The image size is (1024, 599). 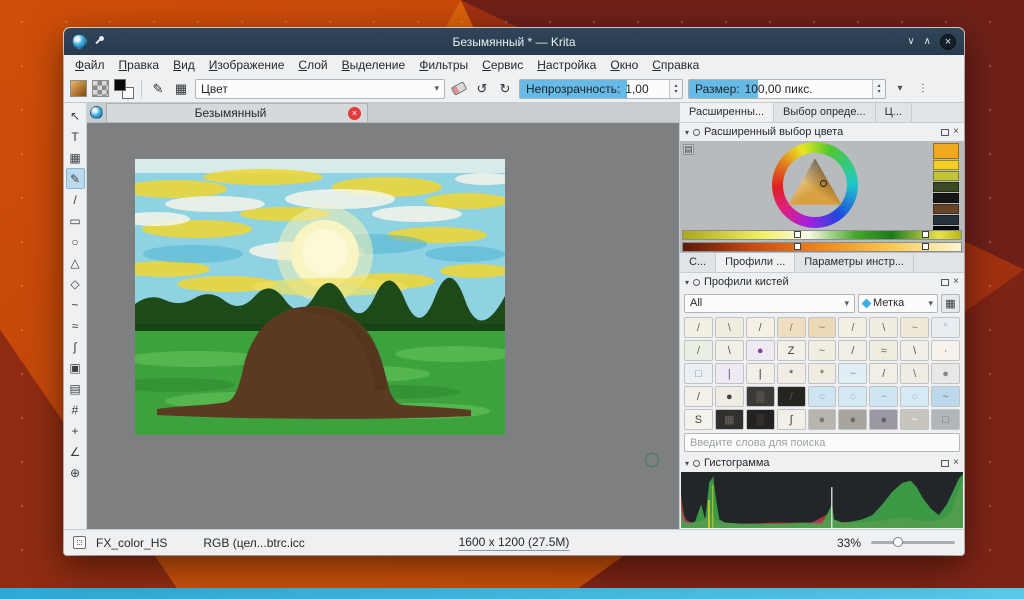 What do you see at coordinates (687, 282) in the screenshot?
I see `collapse-icon: ▾` at bounding box center [687, 282].